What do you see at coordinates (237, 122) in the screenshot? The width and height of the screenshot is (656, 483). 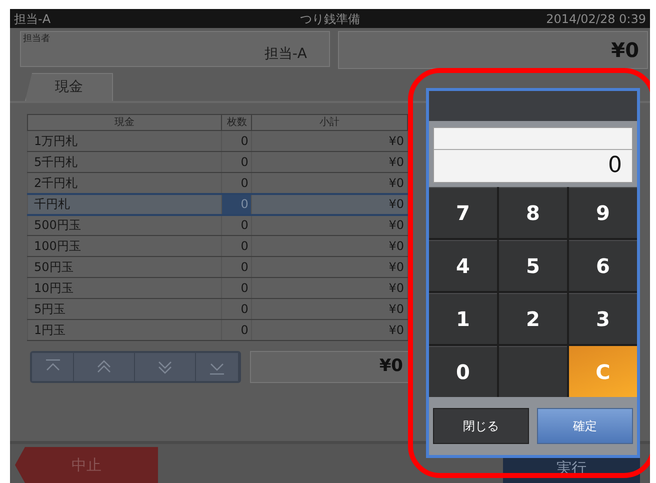 I see `column-header: 枚数` at bounding box center [237, 122].